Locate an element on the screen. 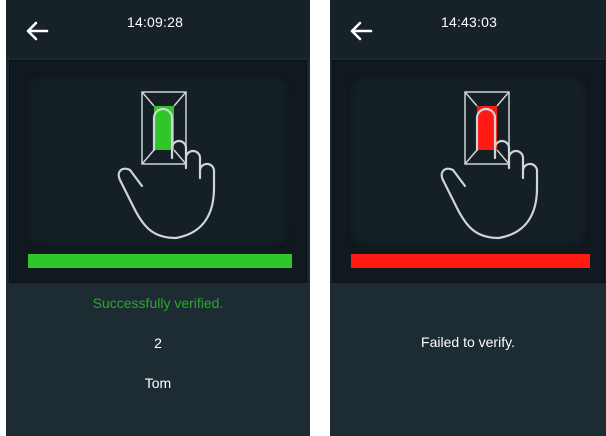  header-bar: 14:43:03 is located at coordinates (468, 29).